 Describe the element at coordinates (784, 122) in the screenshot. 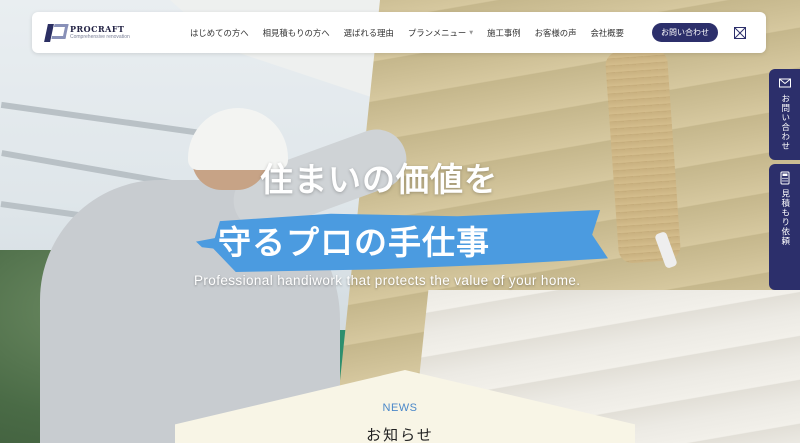

I see `side-tab-contact-label: お問い合わせ` at that location.